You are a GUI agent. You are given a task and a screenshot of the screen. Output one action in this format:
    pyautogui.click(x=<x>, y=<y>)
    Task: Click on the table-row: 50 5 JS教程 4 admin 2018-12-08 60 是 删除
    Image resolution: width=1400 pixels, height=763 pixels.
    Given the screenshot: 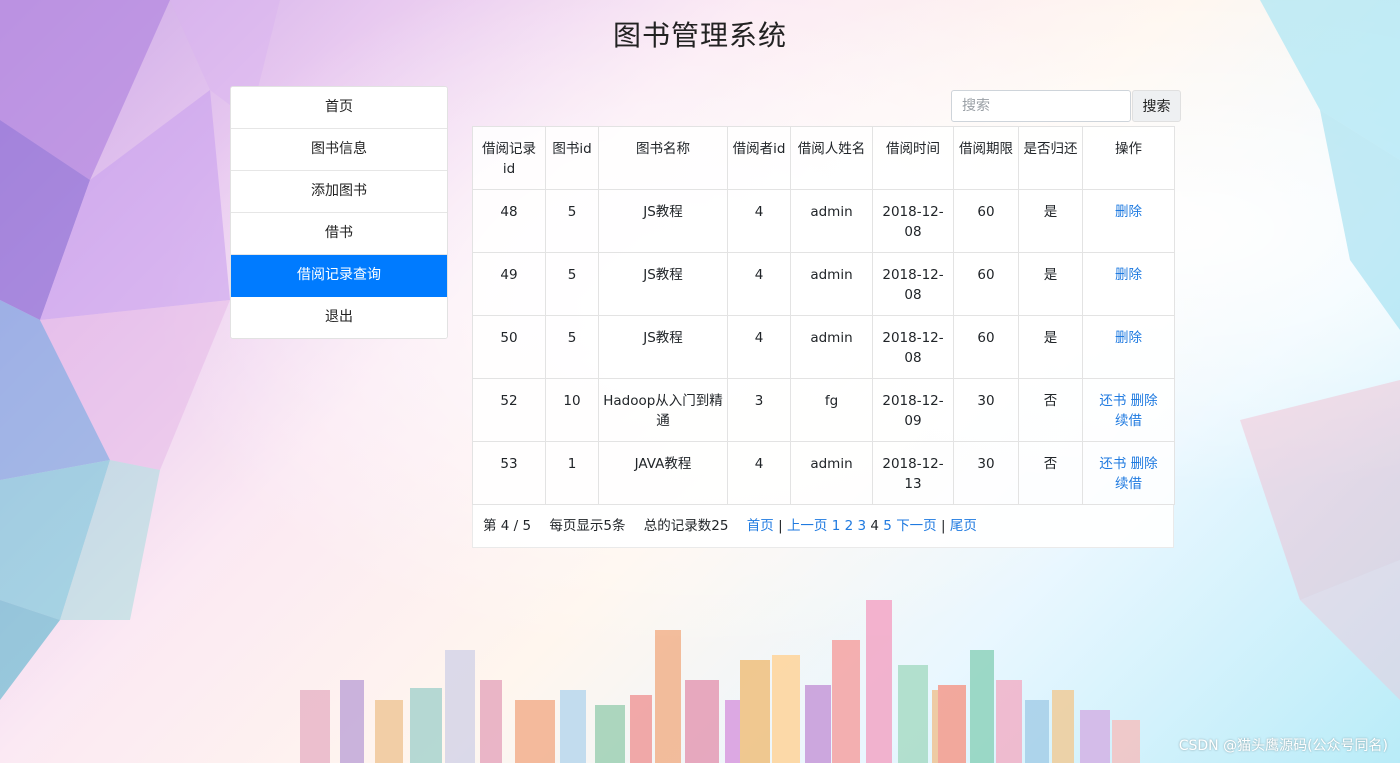 What is the action you would take?
    pyautogui.click(x=823, y=347)
    